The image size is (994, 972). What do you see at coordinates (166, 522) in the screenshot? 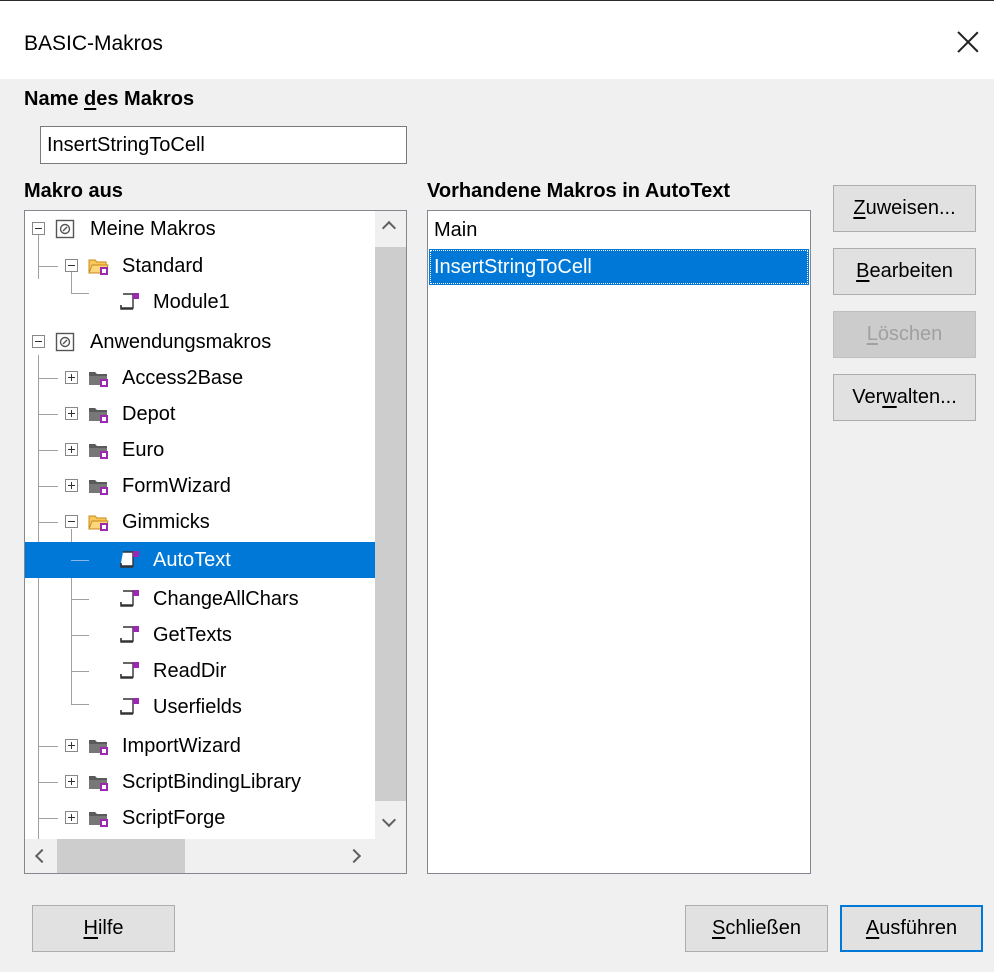
I see `tree-item-label: Gimmicks` at bounding box center [166, 522].